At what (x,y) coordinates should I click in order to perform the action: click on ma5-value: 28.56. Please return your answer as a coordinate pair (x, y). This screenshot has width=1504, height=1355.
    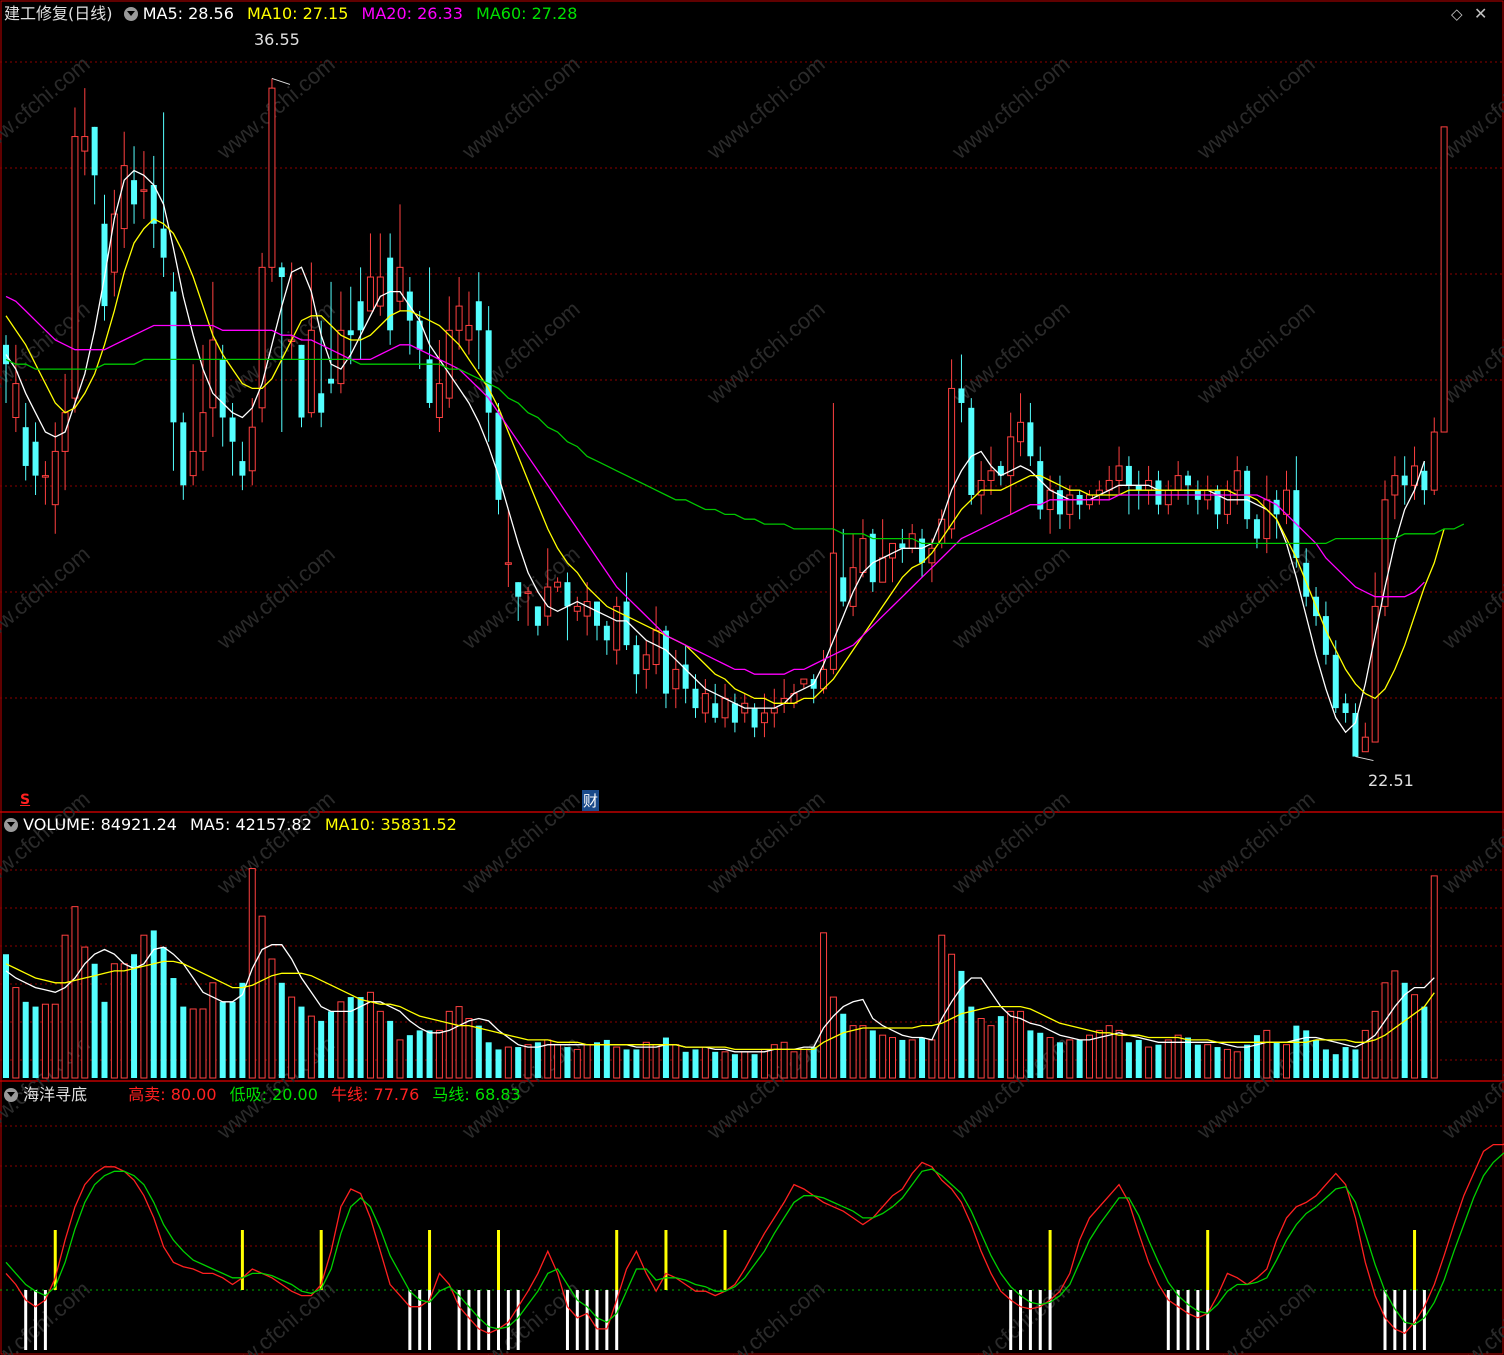
    Looking at the image, I should click on (211, 13).